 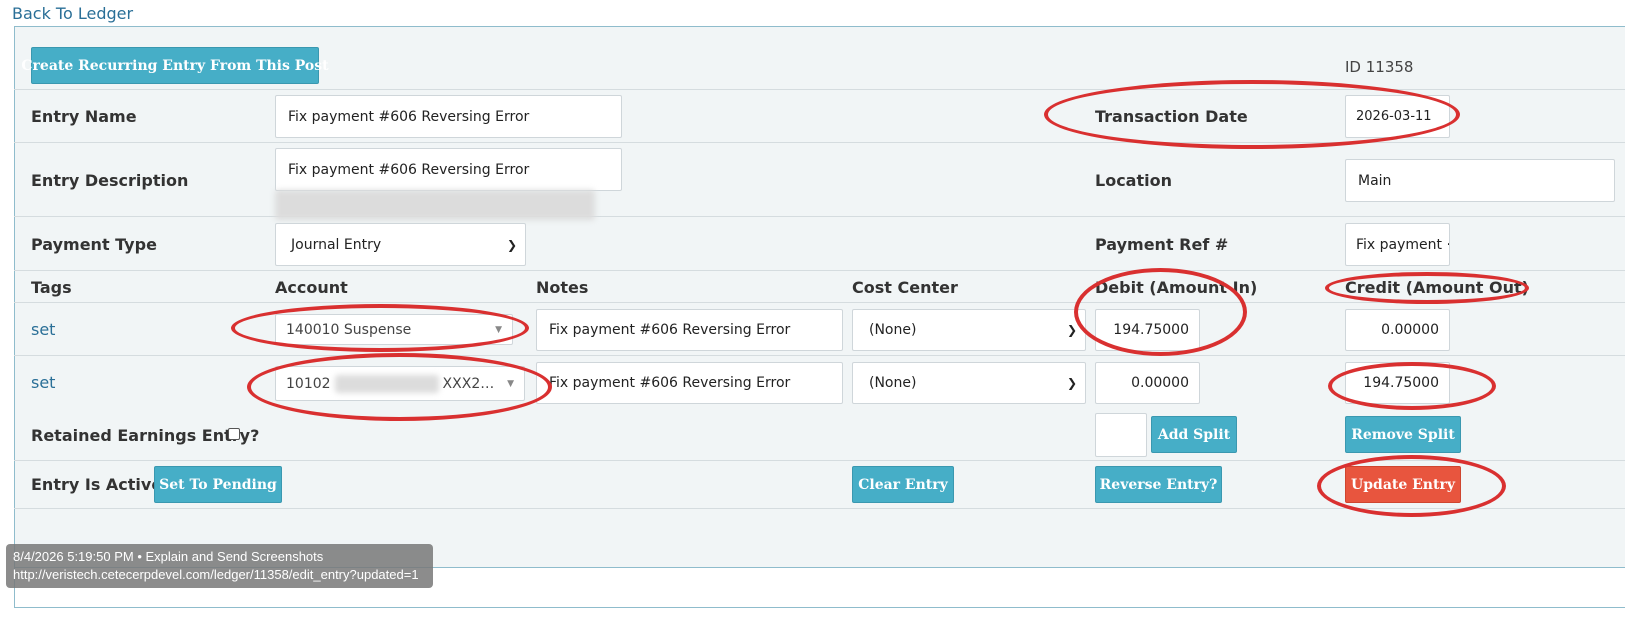 What do you see at coordinates (94, 244) in the screenshot?
I see `payment-type-label: Payment Type` at bounding box center [94, 244].